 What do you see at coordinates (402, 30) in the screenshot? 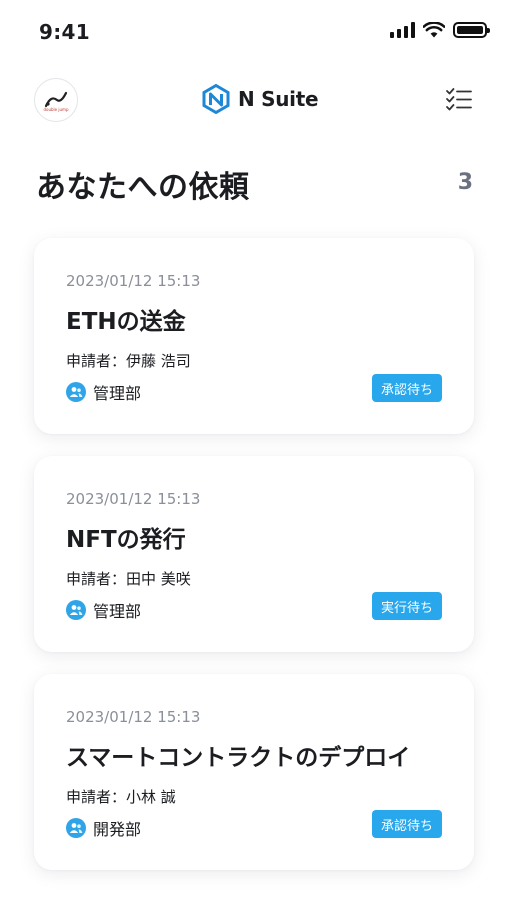
I see `signal-icon` at bounding box center [402, 30].